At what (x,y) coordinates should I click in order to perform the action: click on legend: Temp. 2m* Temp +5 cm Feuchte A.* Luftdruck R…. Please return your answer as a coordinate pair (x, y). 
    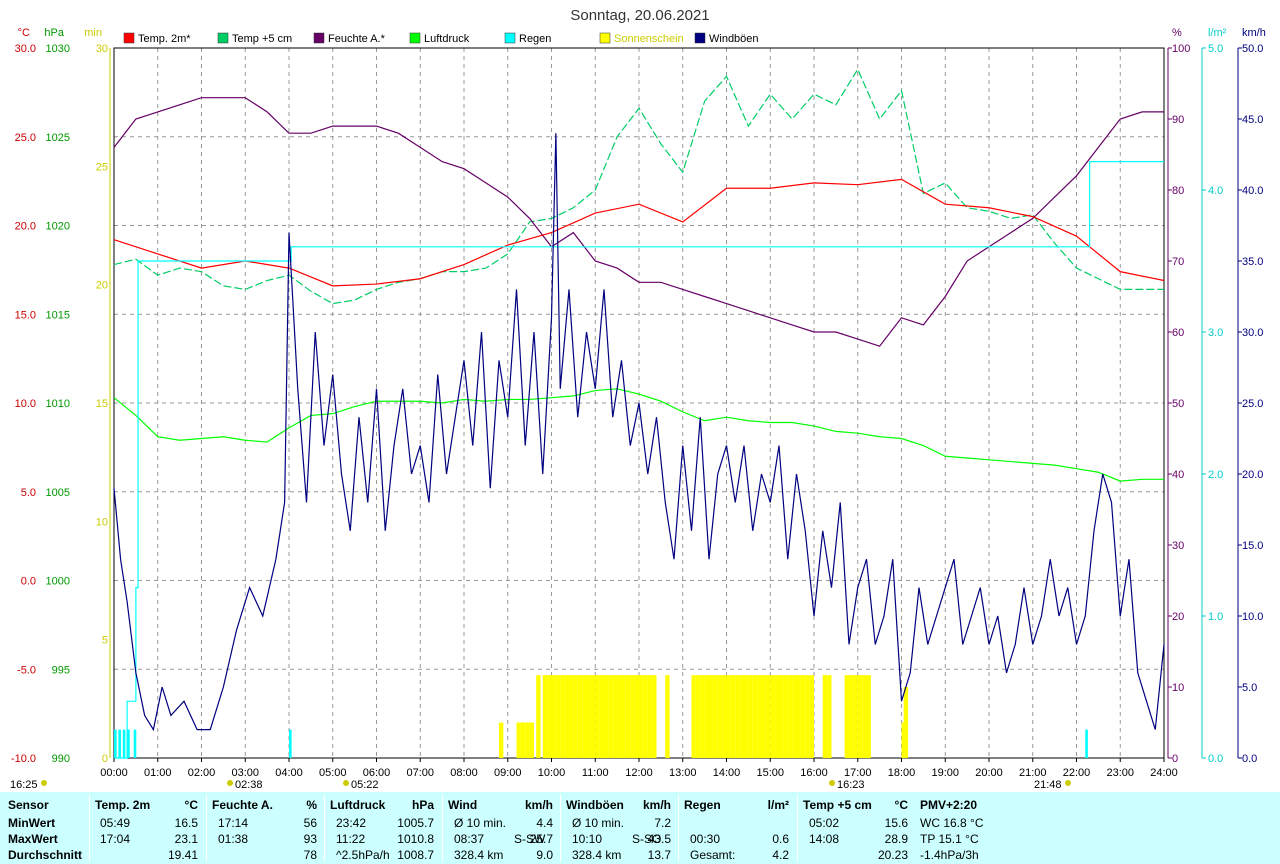
    Looking at the image, I should click on (441, 38).